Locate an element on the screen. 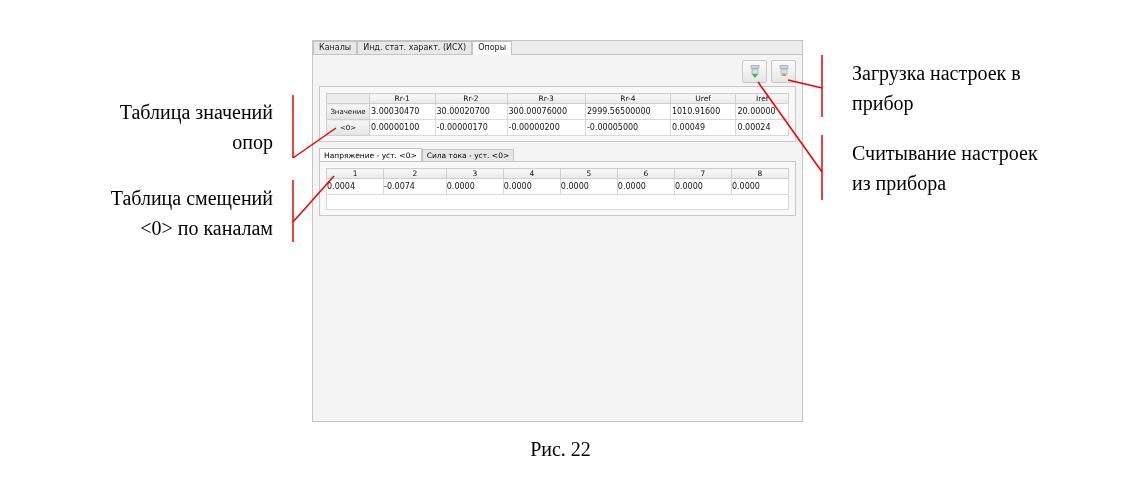 This screenshot has width=1121, height=481. device-down-arrow-icon is located at coordinates (754, 71).